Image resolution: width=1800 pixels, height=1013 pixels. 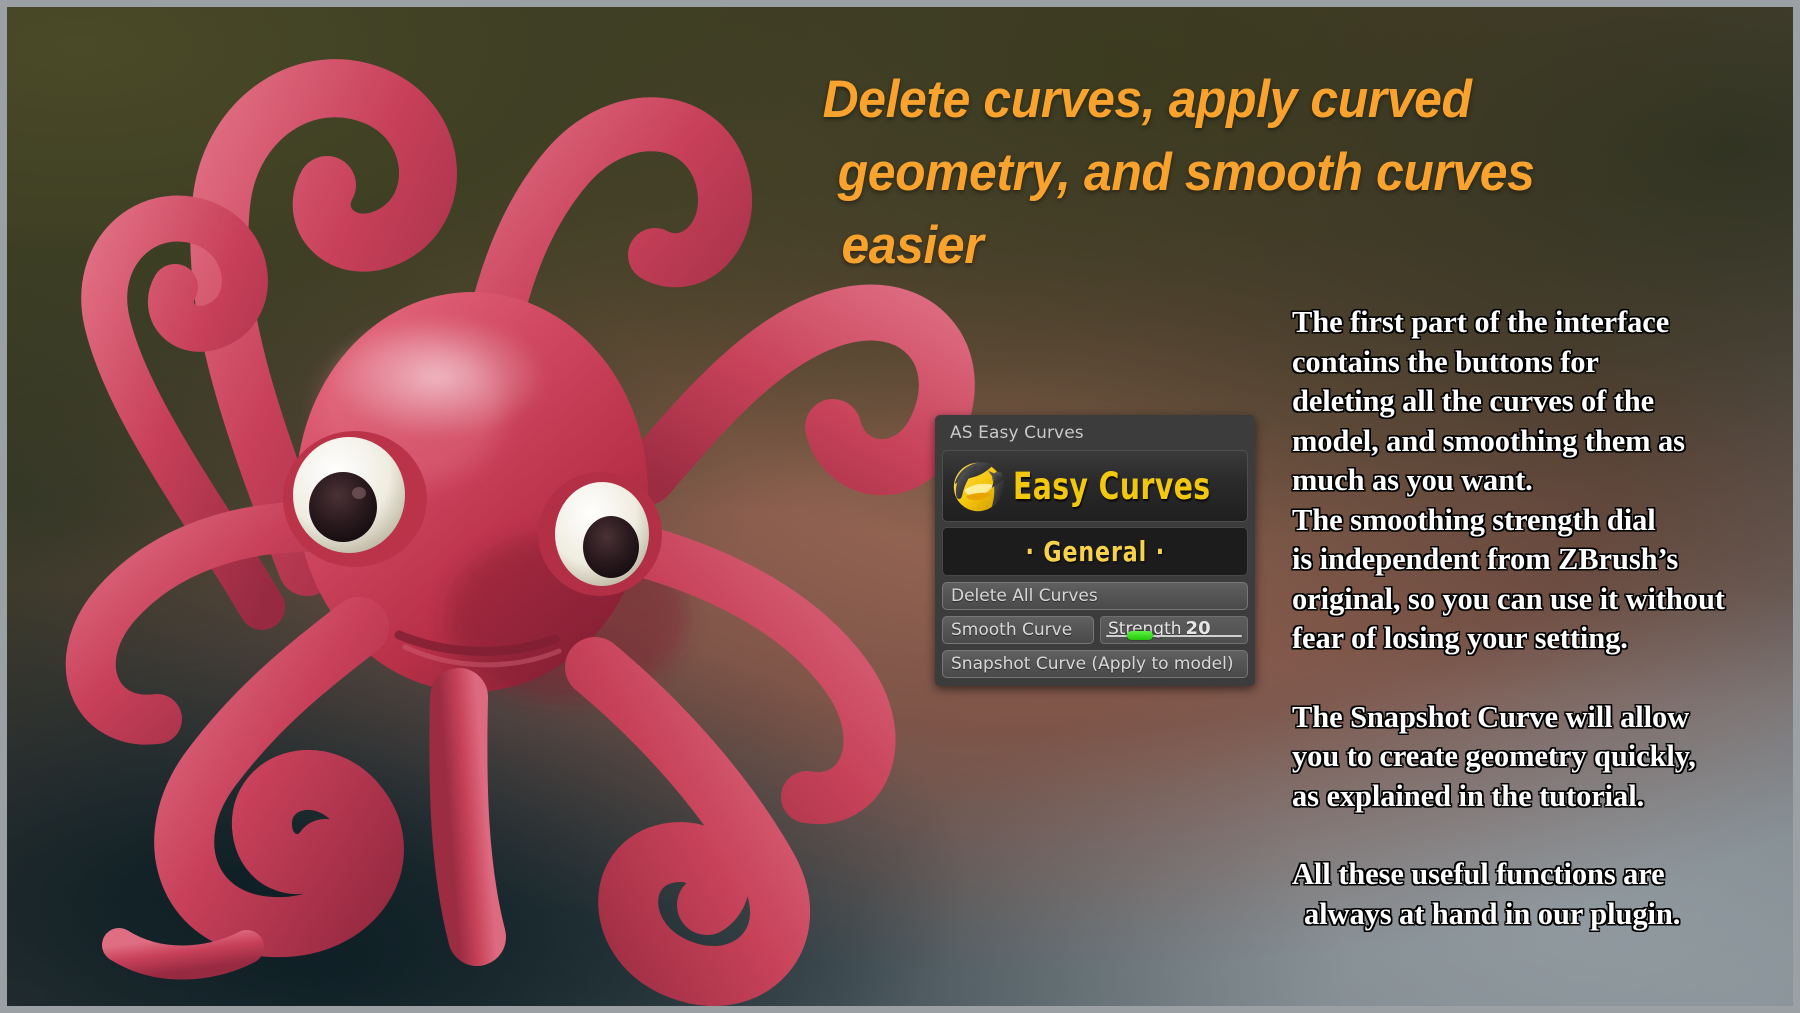 I want to click on description-line: fear of losing your setting., so click(x=1460, y=638).